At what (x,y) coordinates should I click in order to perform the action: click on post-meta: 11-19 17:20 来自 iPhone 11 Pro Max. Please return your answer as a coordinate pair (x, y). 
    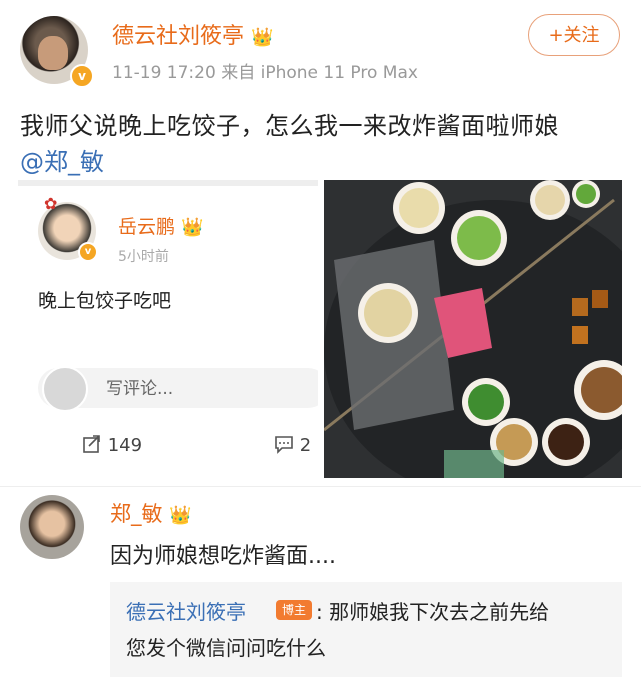
    Looking at the image, I should click on (265, 70).